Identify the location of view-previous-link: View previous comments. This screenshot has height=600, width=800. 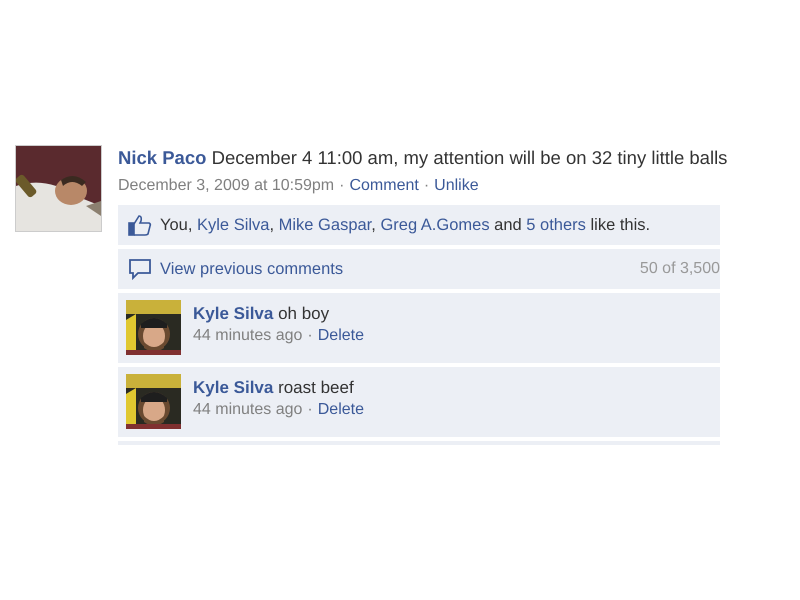
(252, 269).